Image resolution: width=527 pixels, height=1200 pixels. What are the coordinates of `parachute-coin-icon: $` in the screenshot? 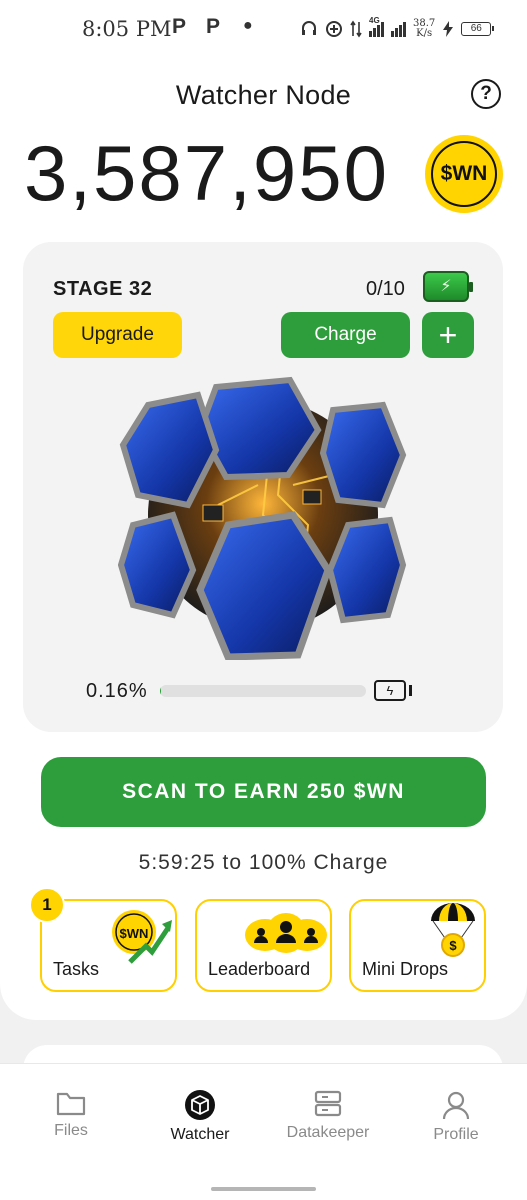 It's located at (453, 930).